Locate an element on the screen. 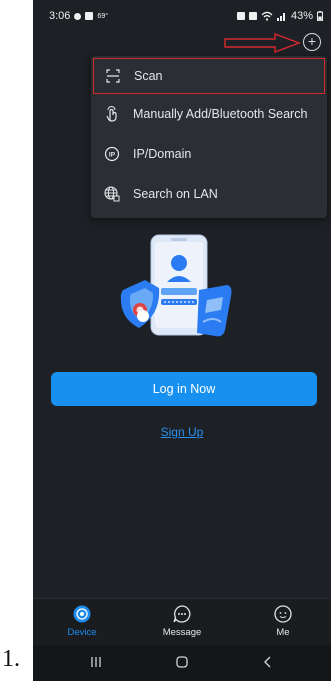  annotation-arrow-icon is located at coordinates (262, 43).